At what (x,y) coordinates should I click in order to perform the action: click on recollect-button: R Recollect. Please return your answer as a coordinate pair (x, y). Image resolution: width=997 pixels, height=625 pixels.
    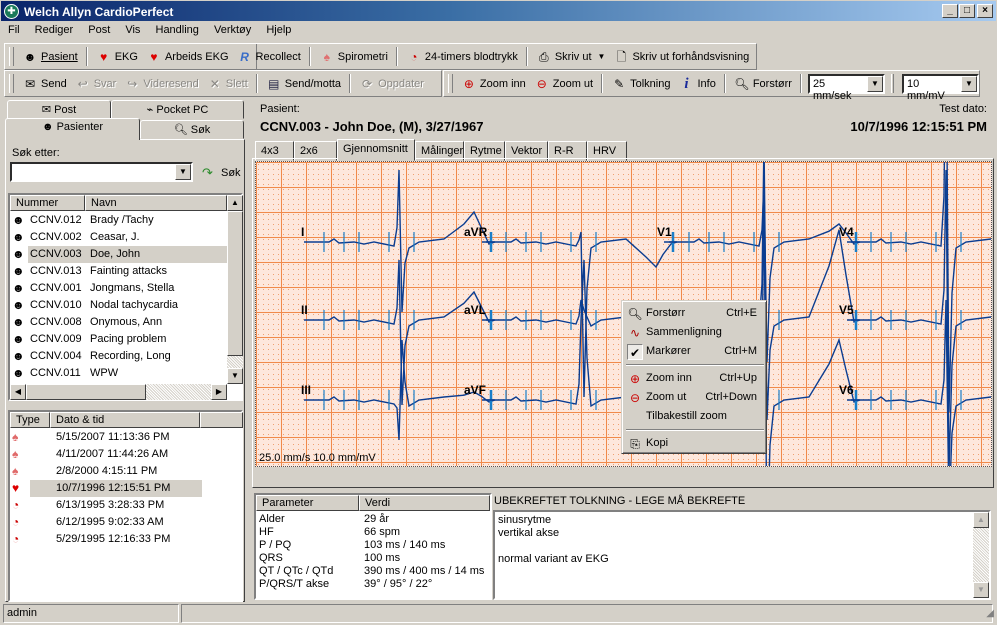
    Looking at the image, I should click on (269, 57).